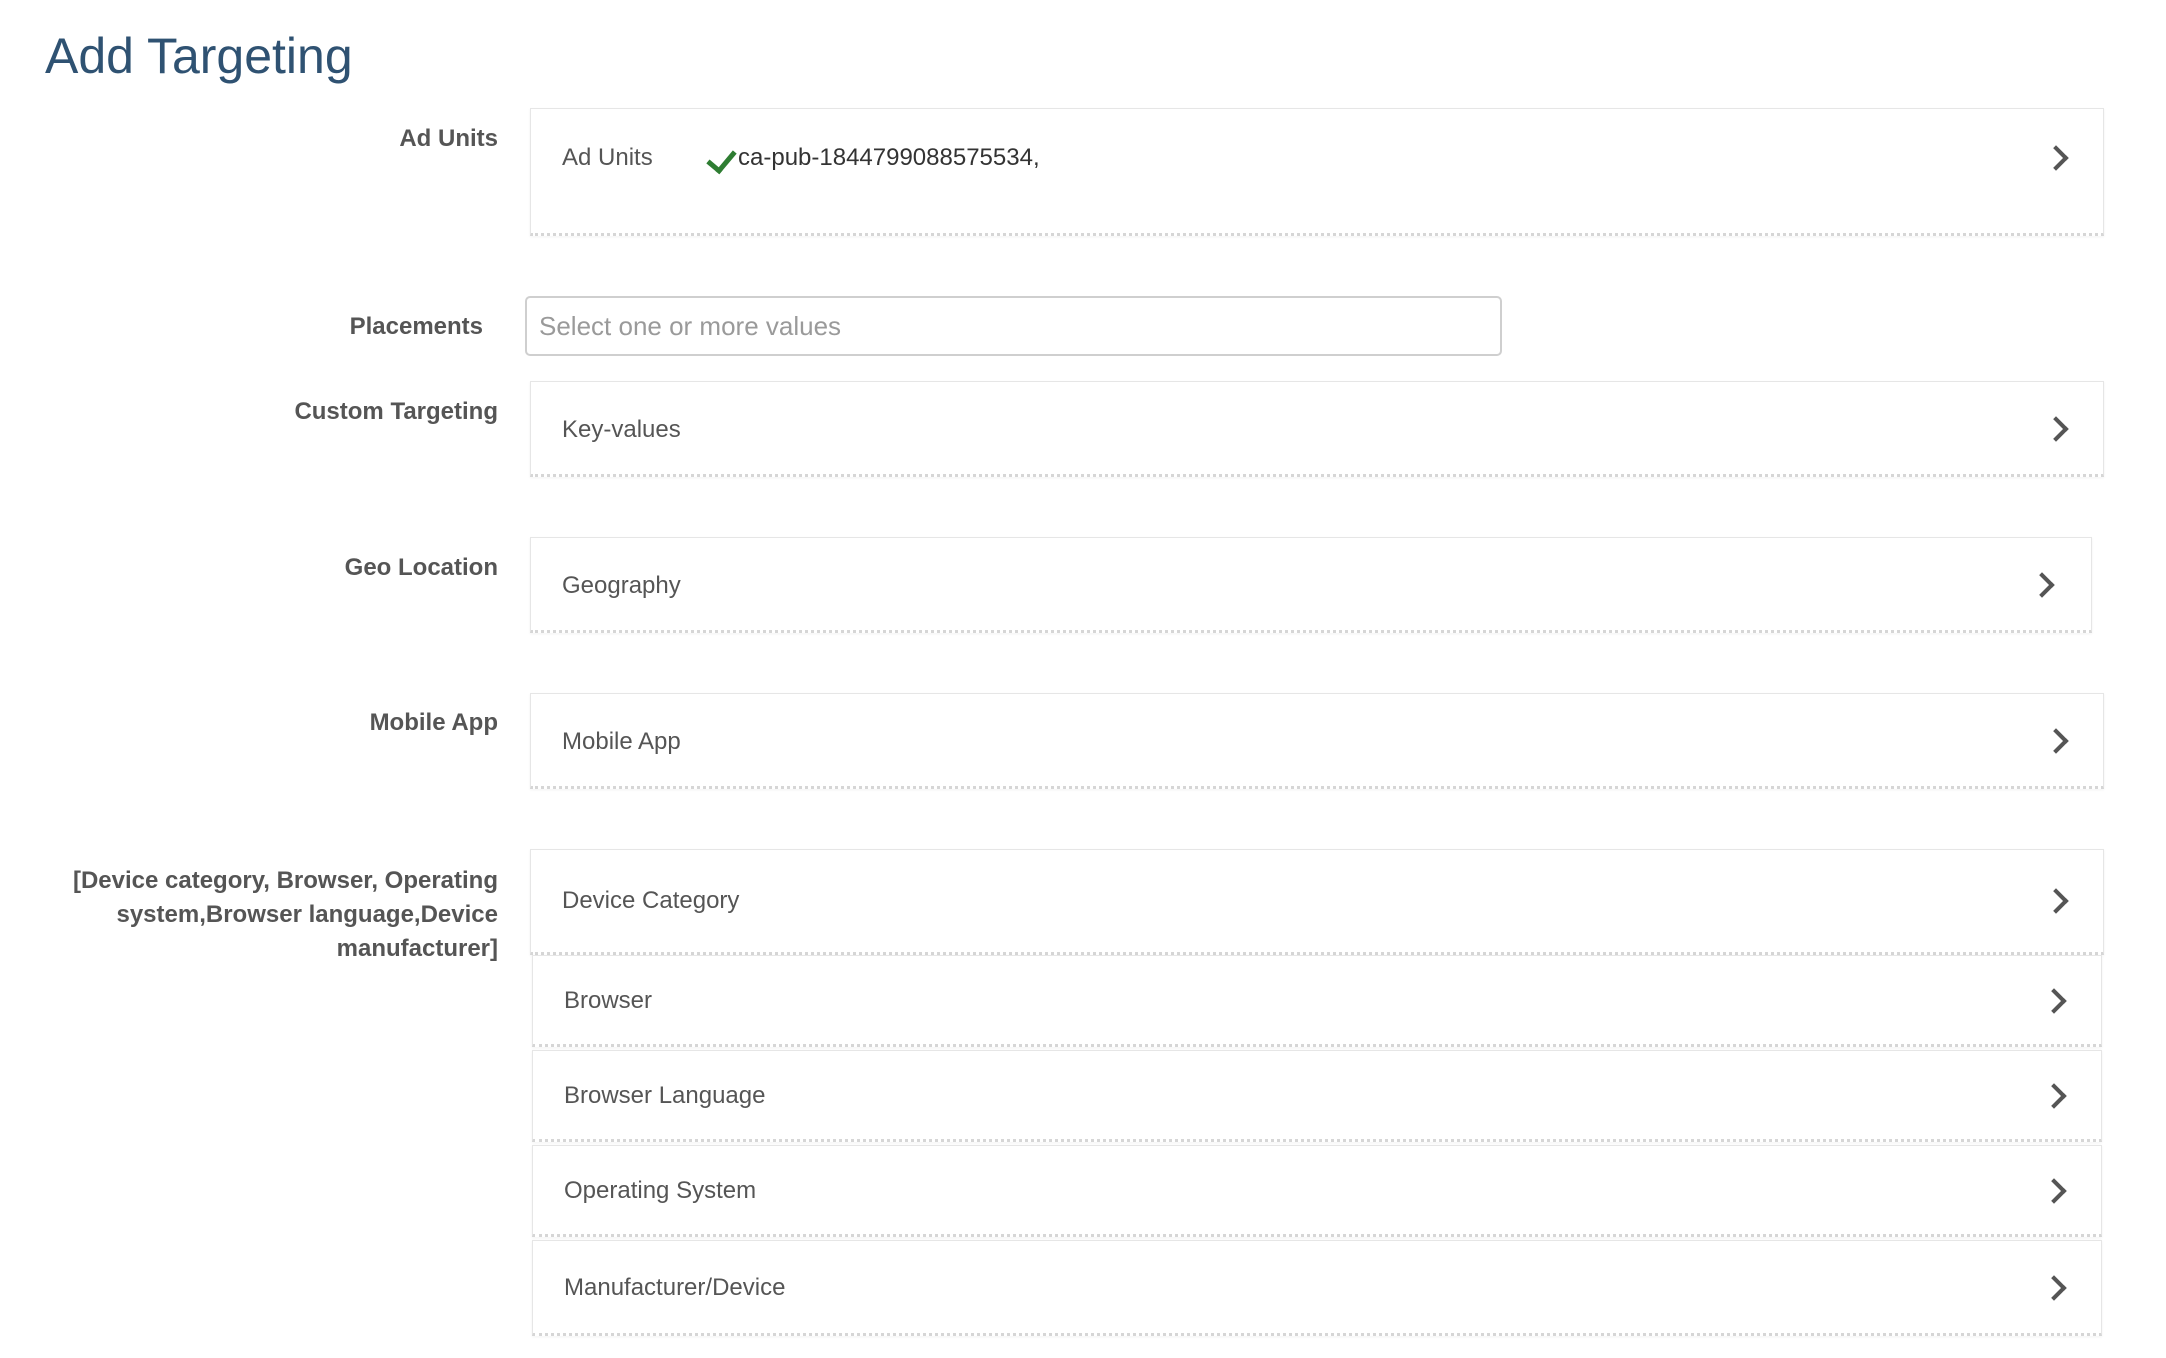 The image size is (2166, 1358). Describe the element at coordinates (1311, 585) in the screenshot. I see `geography-panel: Geography` at that location.